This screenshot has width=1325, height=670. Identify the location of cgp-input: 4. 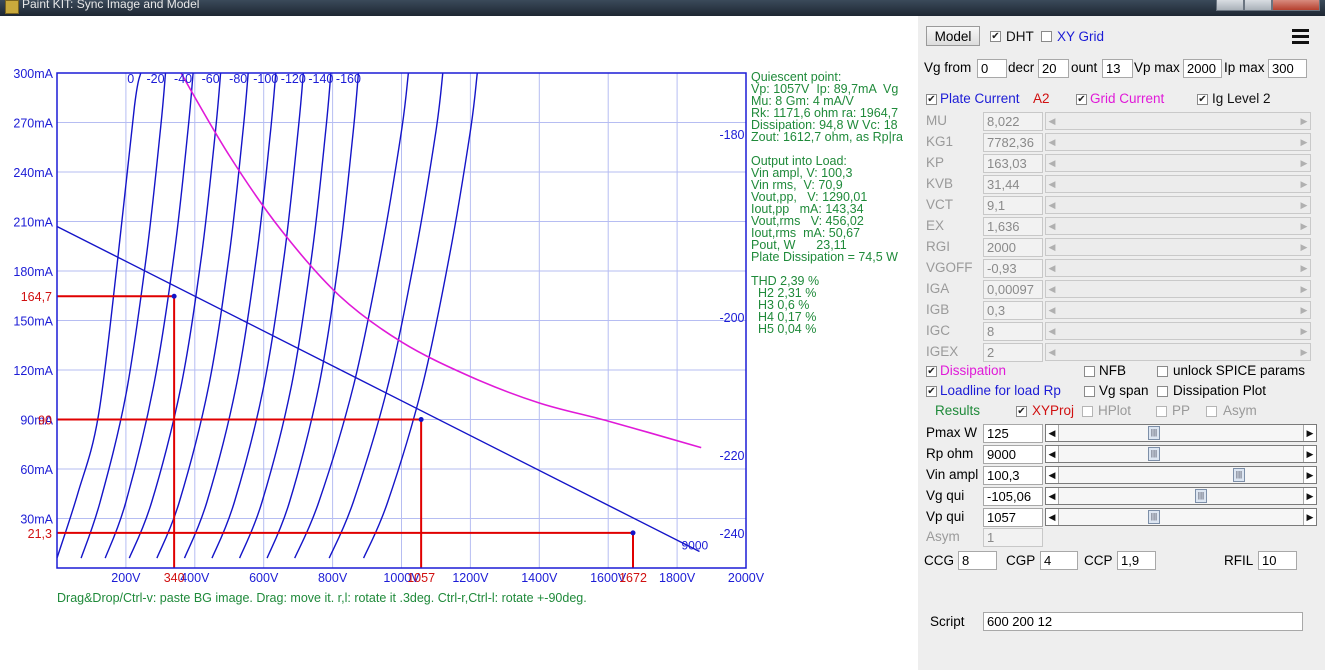
(1059, 560).